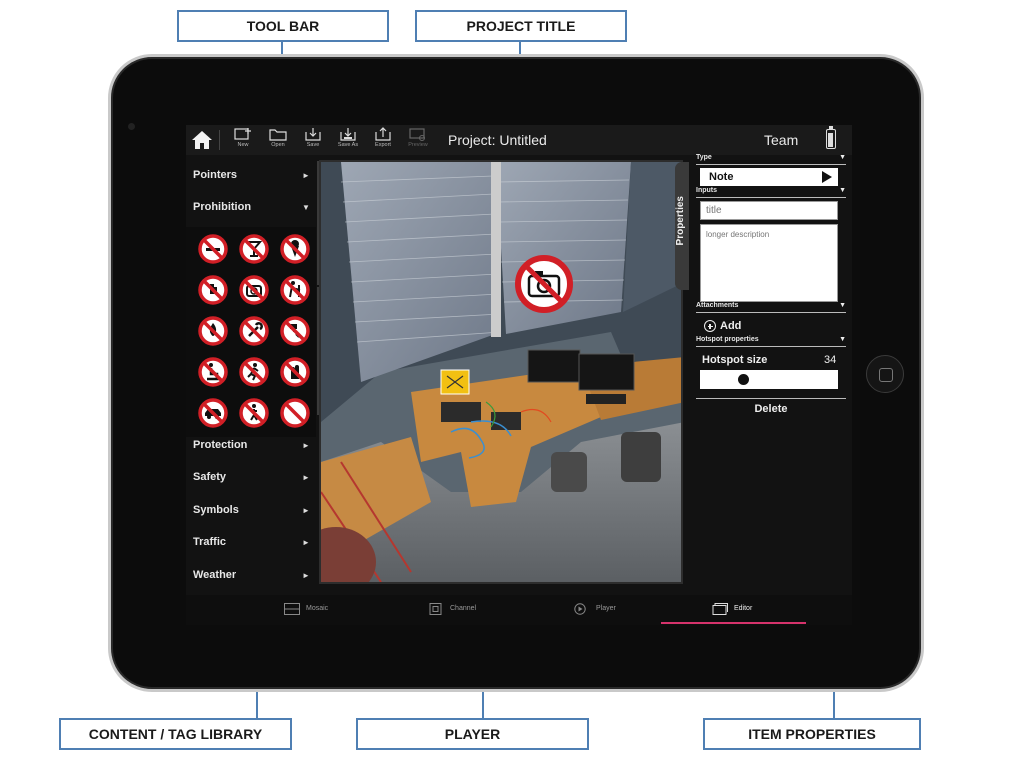 The height and width of the screenshot is (768, 1024). I want to click on editor-icon, so click(720, 609).